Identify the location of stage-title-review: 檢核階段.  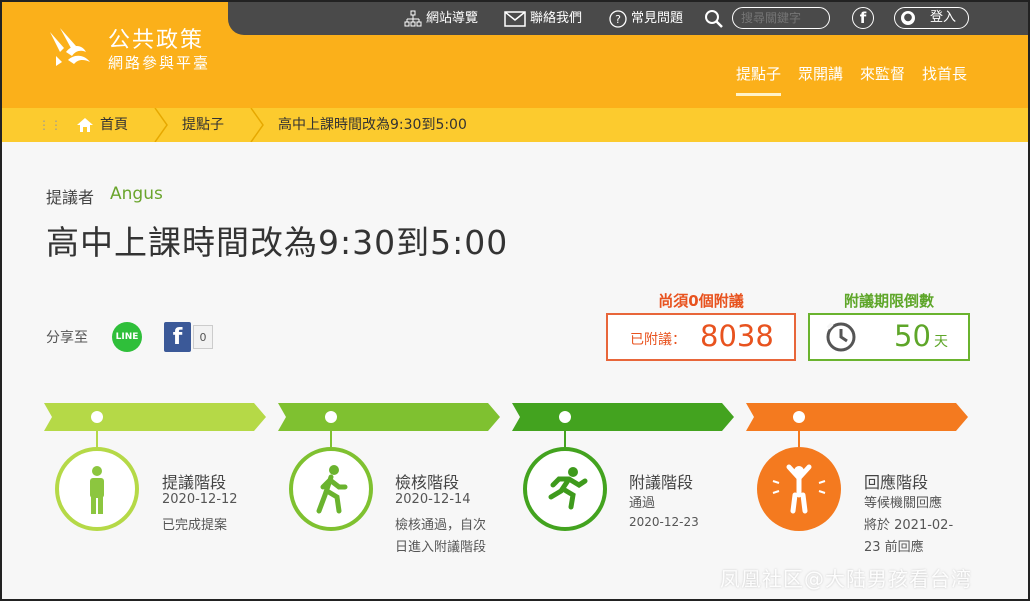
(427, 482).